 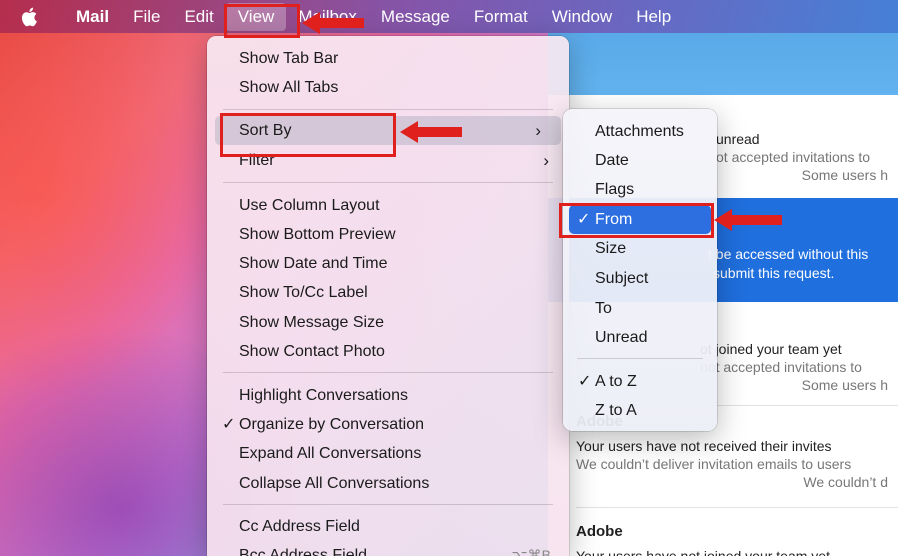 What do you see at coordinates (737, 507) in the screenshot?
I see `divider` at bounding box center [737, 507].